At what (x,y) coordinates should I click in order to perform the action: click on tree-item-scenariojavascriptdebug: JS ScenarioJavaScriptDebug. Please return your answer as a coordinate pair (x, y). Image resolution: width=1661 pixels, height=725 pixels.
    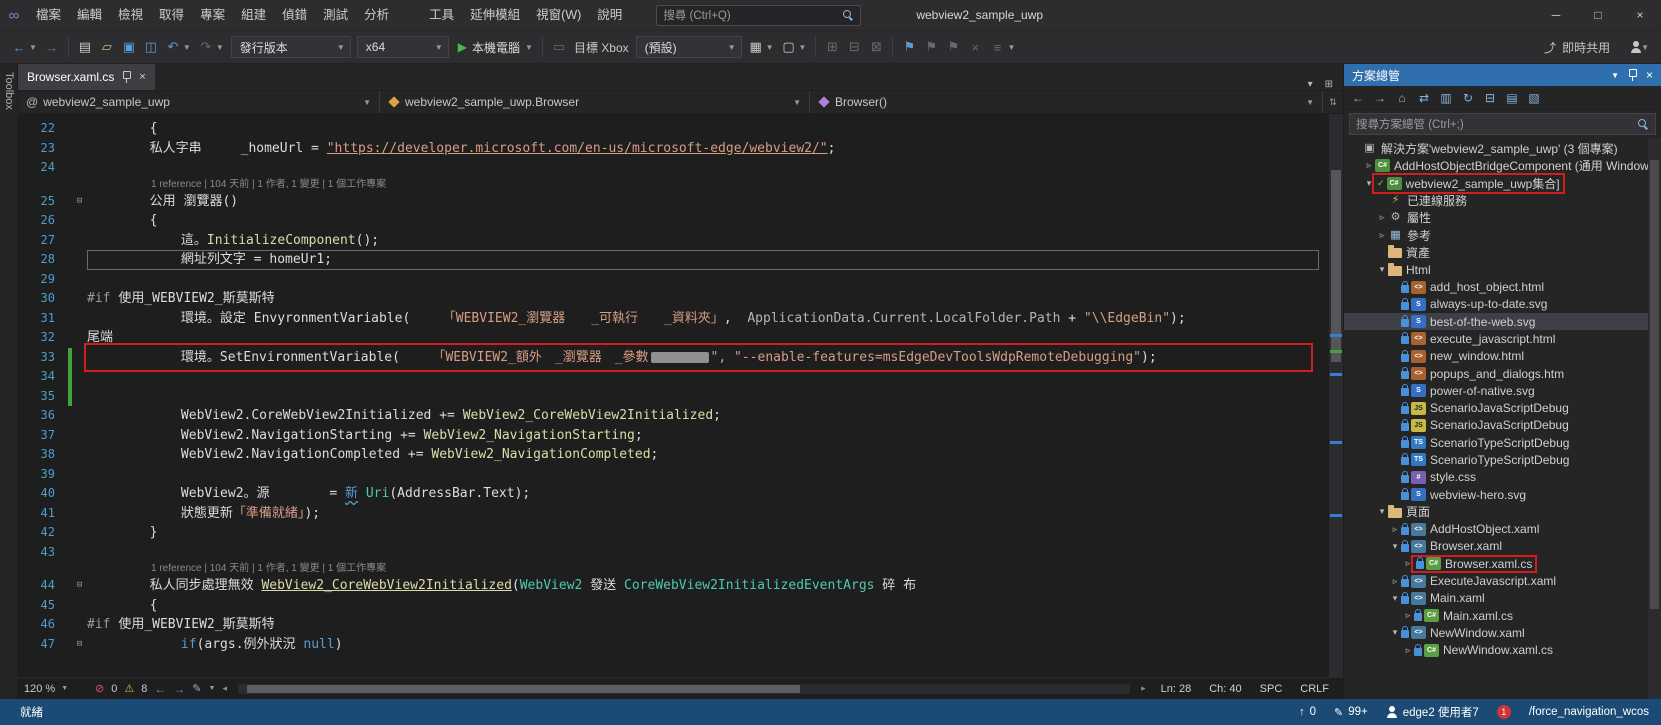
    Looking at the image, I should click on (1502, 425).